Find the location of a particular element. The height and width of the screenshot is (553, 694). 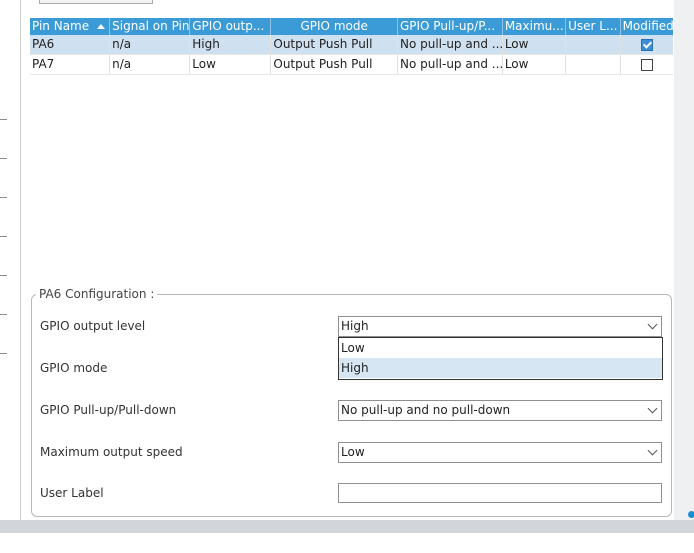

toolbar-button-partial is located at coordinates (96, 2).